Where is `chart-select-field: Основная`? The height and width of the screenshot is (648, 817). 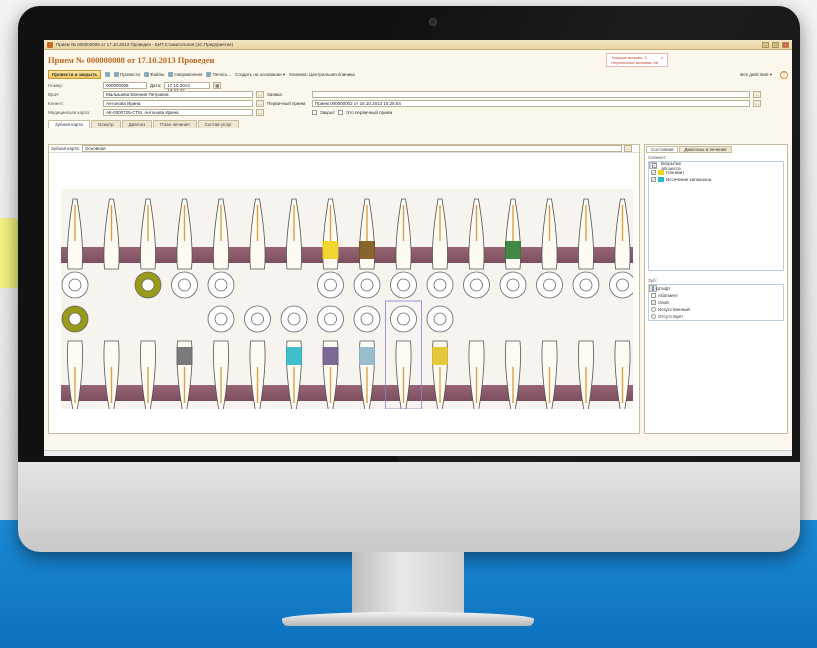
chart-select-field: Основная is located at coordinates (352, 148).